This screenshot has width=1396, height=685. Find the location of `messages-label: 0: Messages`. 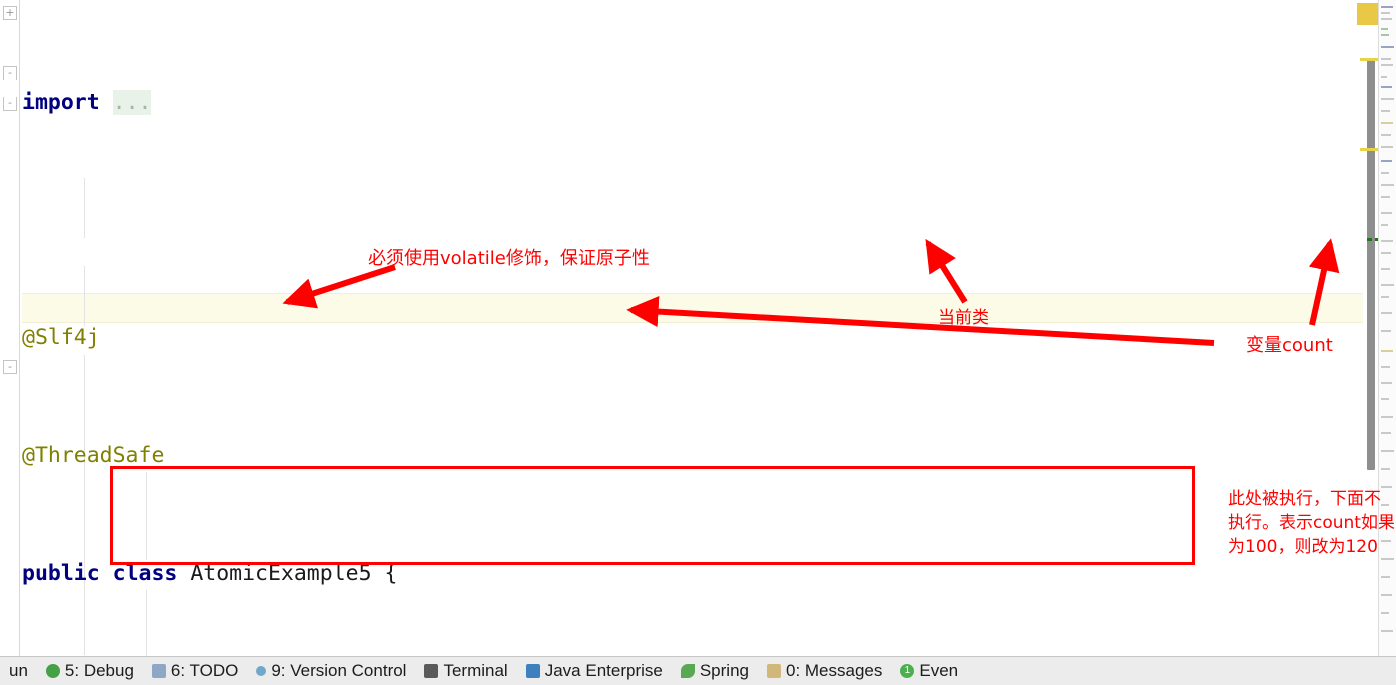

messages-label: 0: Messages is located at coordinates (834, 670).